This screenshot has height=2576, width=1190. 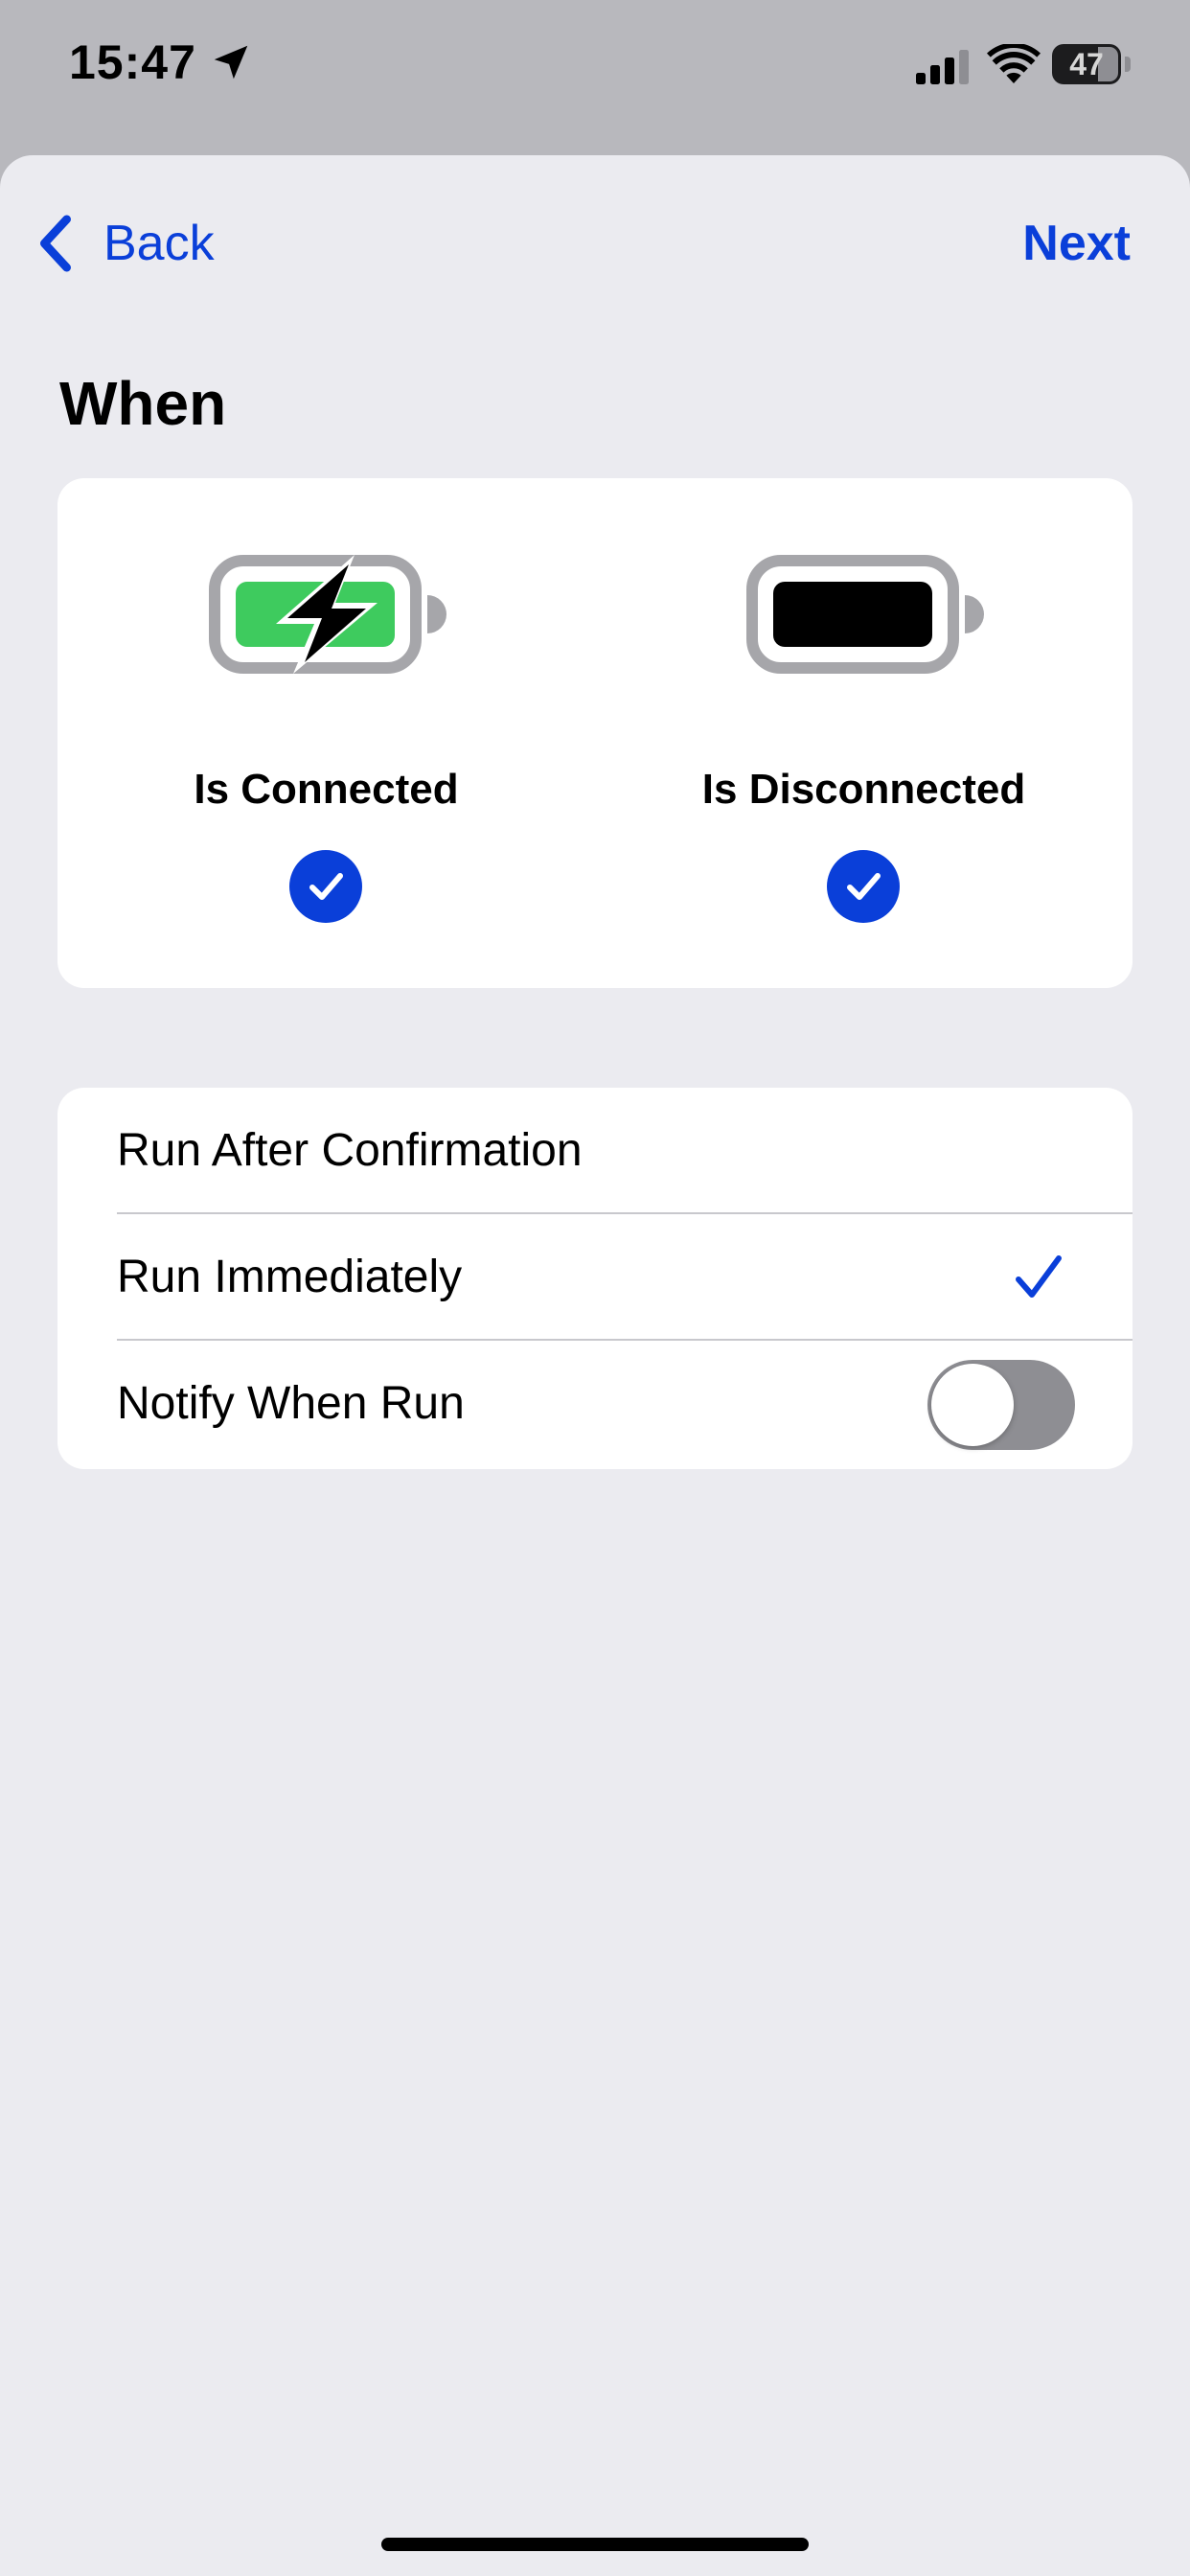 I want to click on option-label: Run After Confirmation, so click(x=350, y=1150).